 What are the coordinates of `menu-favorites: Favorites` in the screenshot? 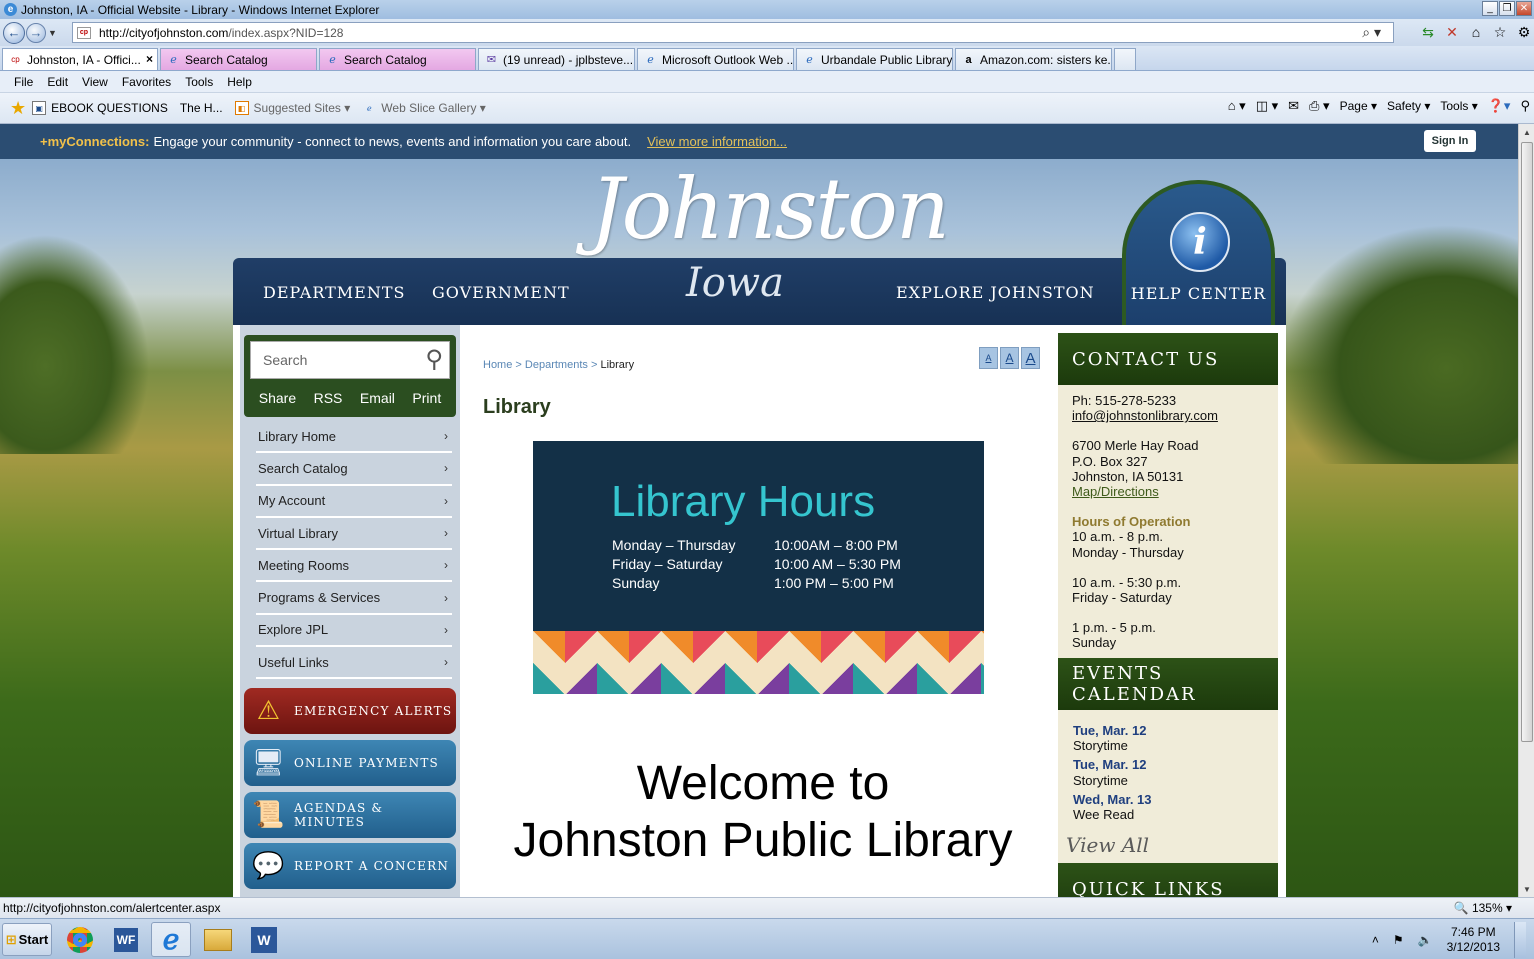 It's located at (146, 82).